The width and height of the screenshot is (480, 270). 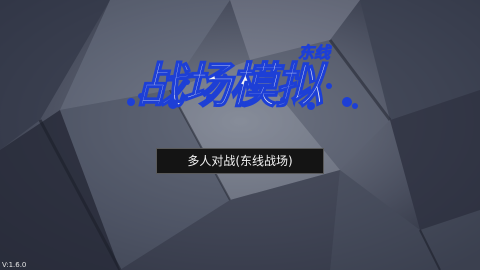 I want to click on logo-art: 战场模拟 东线, so click(x=242, y=77).